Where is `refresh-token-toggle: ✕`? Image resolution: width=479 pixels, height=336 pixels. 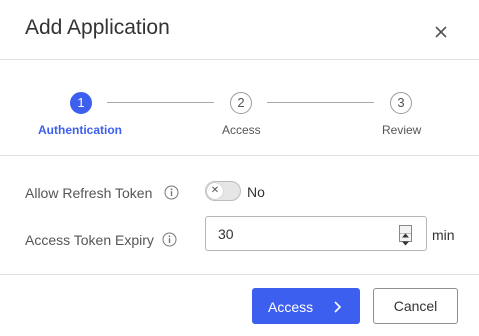 refresh-token-toggle: ✕ is located at coordinates (223, 191).